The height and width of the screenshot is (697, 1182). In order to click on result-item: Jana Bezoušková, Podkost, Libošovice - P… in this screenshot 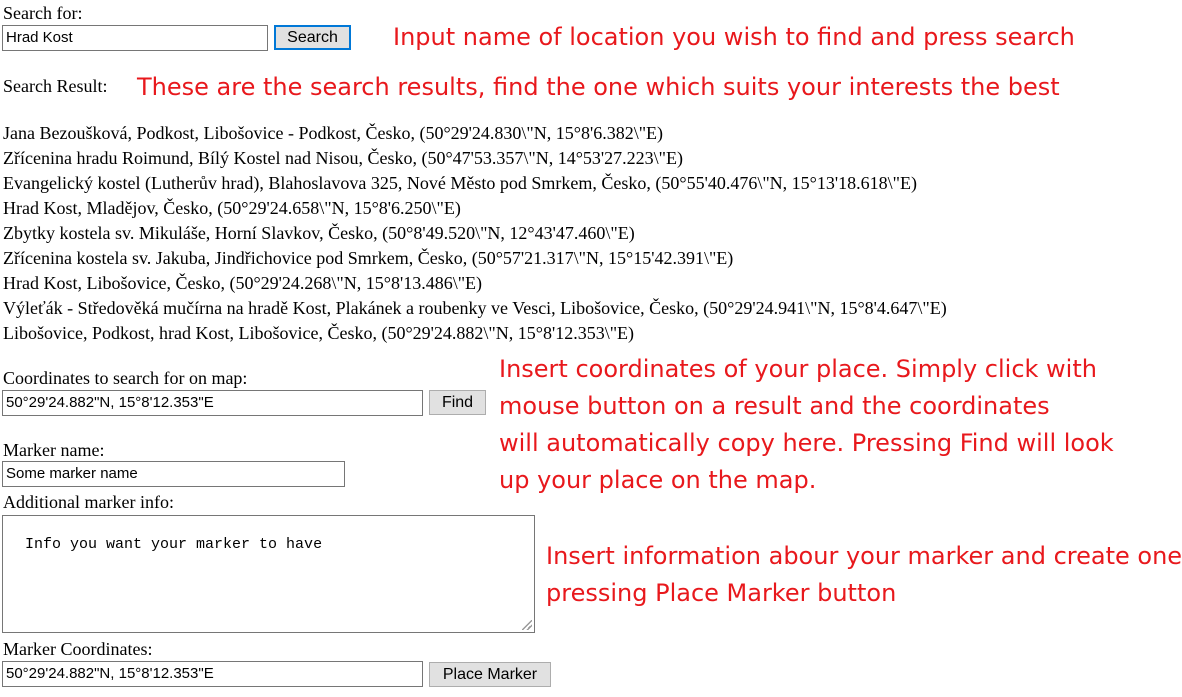, I will do `click(475, 133)`.